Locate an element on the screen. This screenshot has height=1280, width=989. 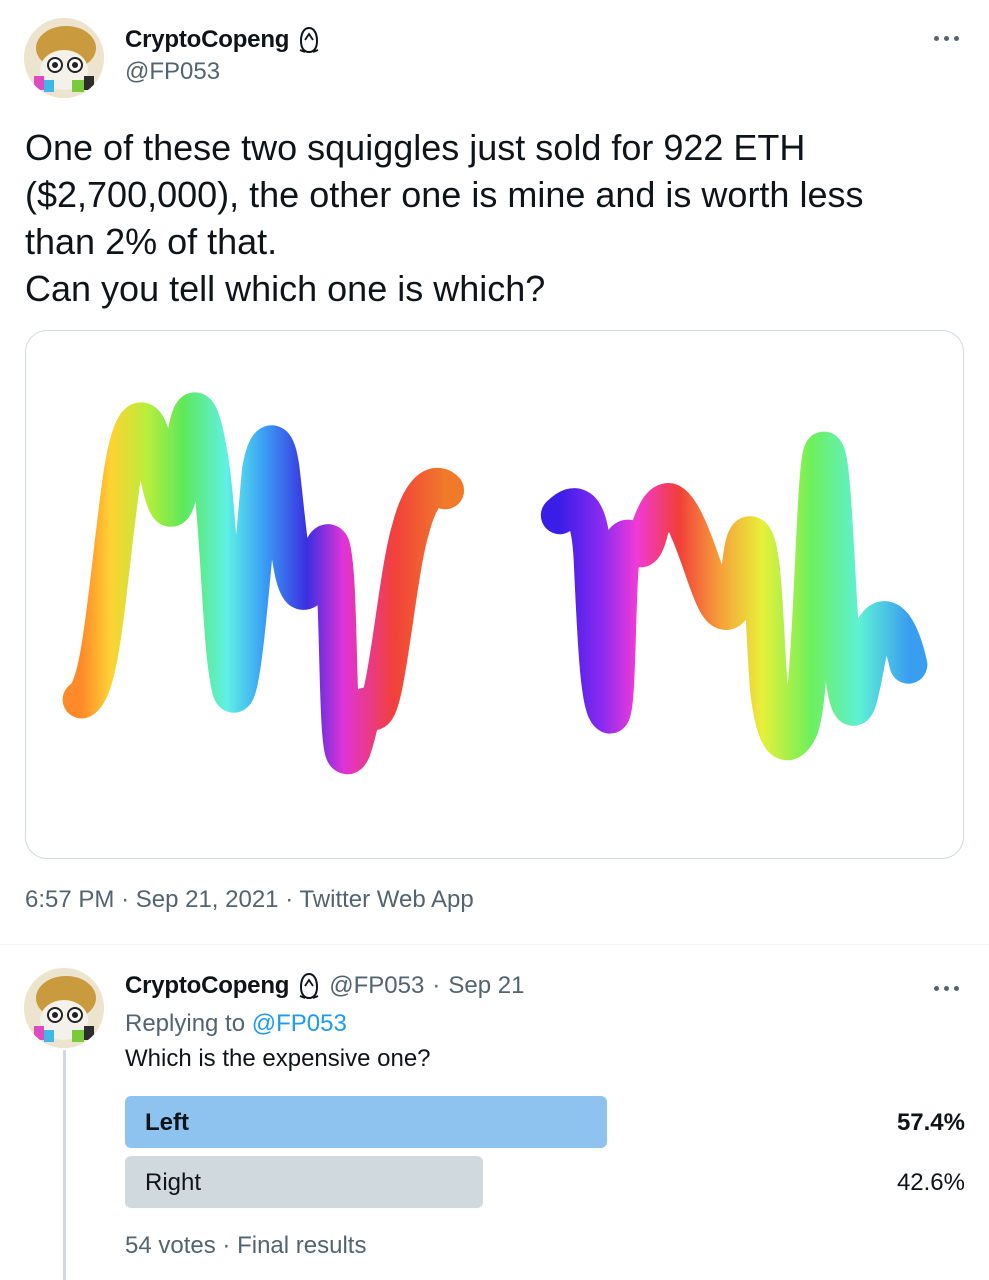
tweet-text-line: Can you tell which one is which? is located at coordinates (285, 288).